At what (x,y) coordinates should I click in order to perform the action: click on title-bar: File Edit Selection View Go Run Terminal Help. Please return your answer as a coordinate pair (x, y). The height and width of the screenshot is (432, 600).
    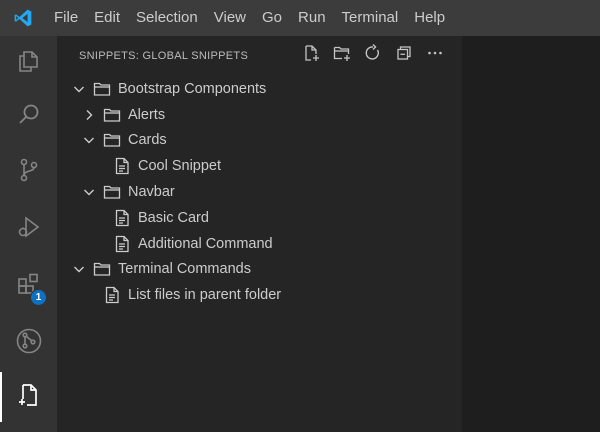
    Looking at the image, I should click on (300, 18).